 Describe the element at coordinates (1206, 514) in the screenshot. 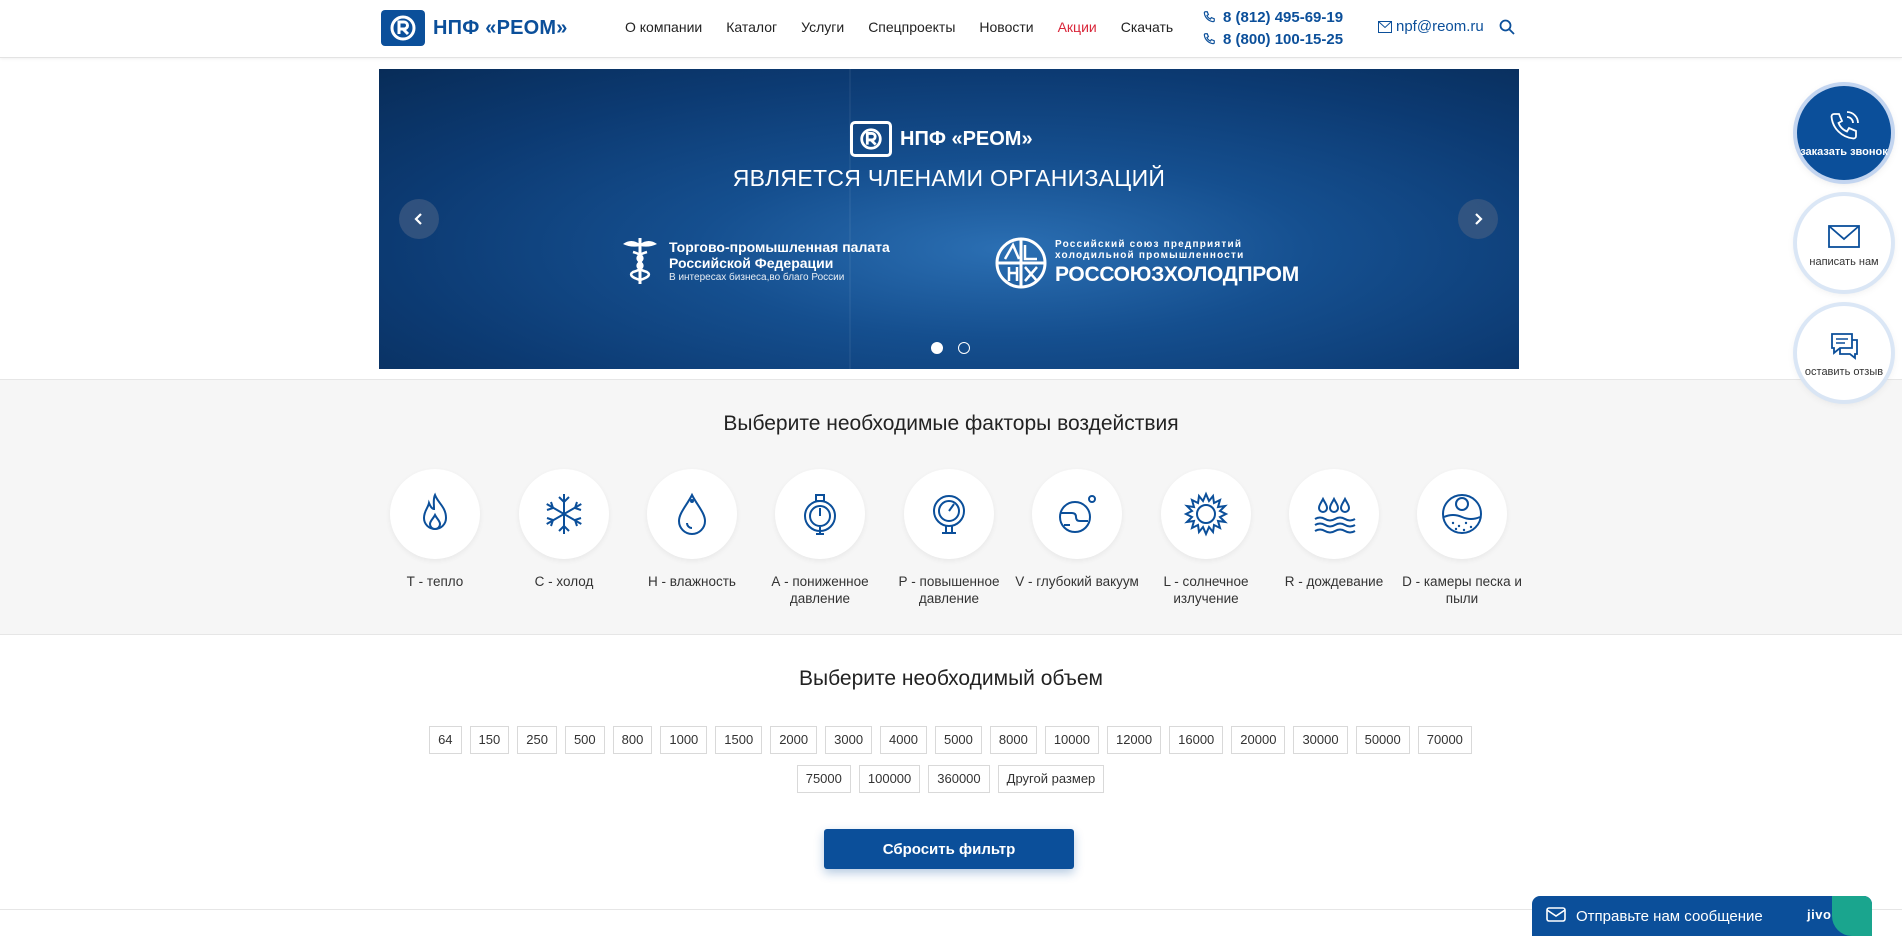

I see `sun-icon` at that location.